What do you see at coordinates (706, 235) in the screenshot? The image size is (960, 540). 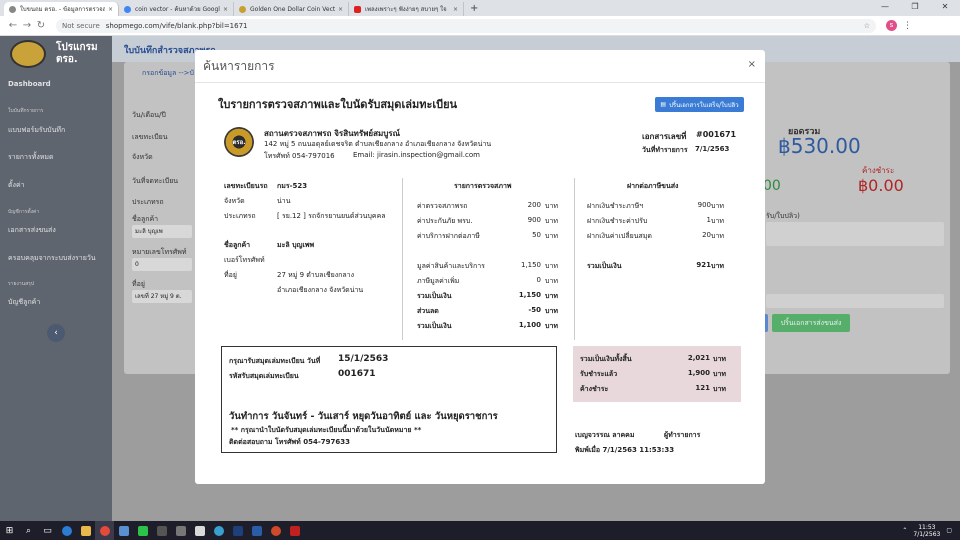 I see `line-value: 20` at bounding box center [706, 235].